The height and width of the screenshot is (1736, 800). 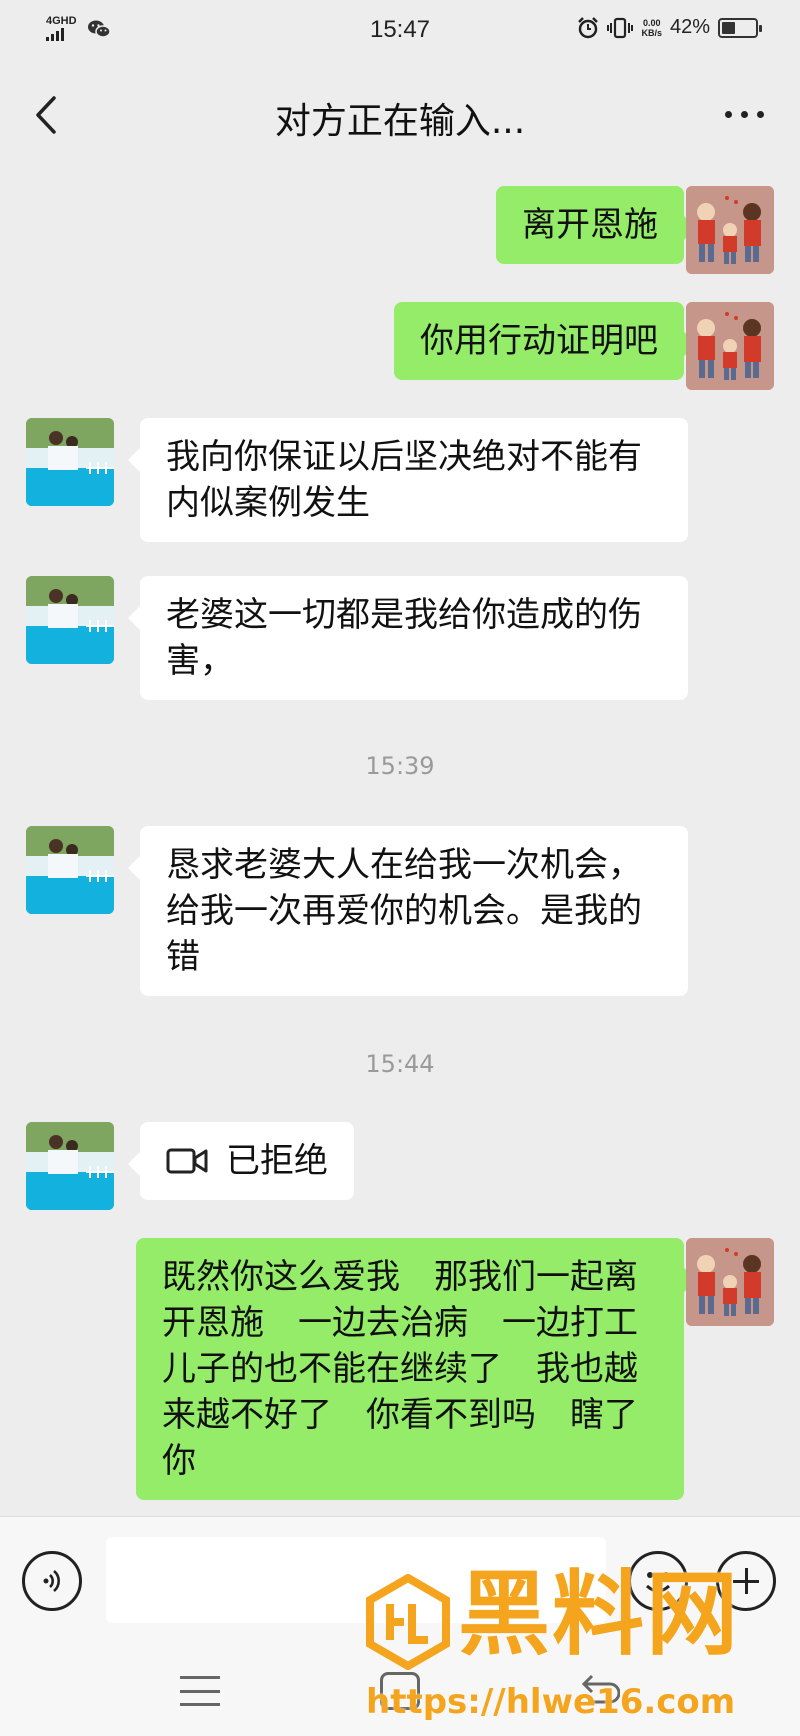 What do you see at coordinates (689, 27) in the screenshot?
I see `battery-percent: 42%` at bounding box center [689, 27].